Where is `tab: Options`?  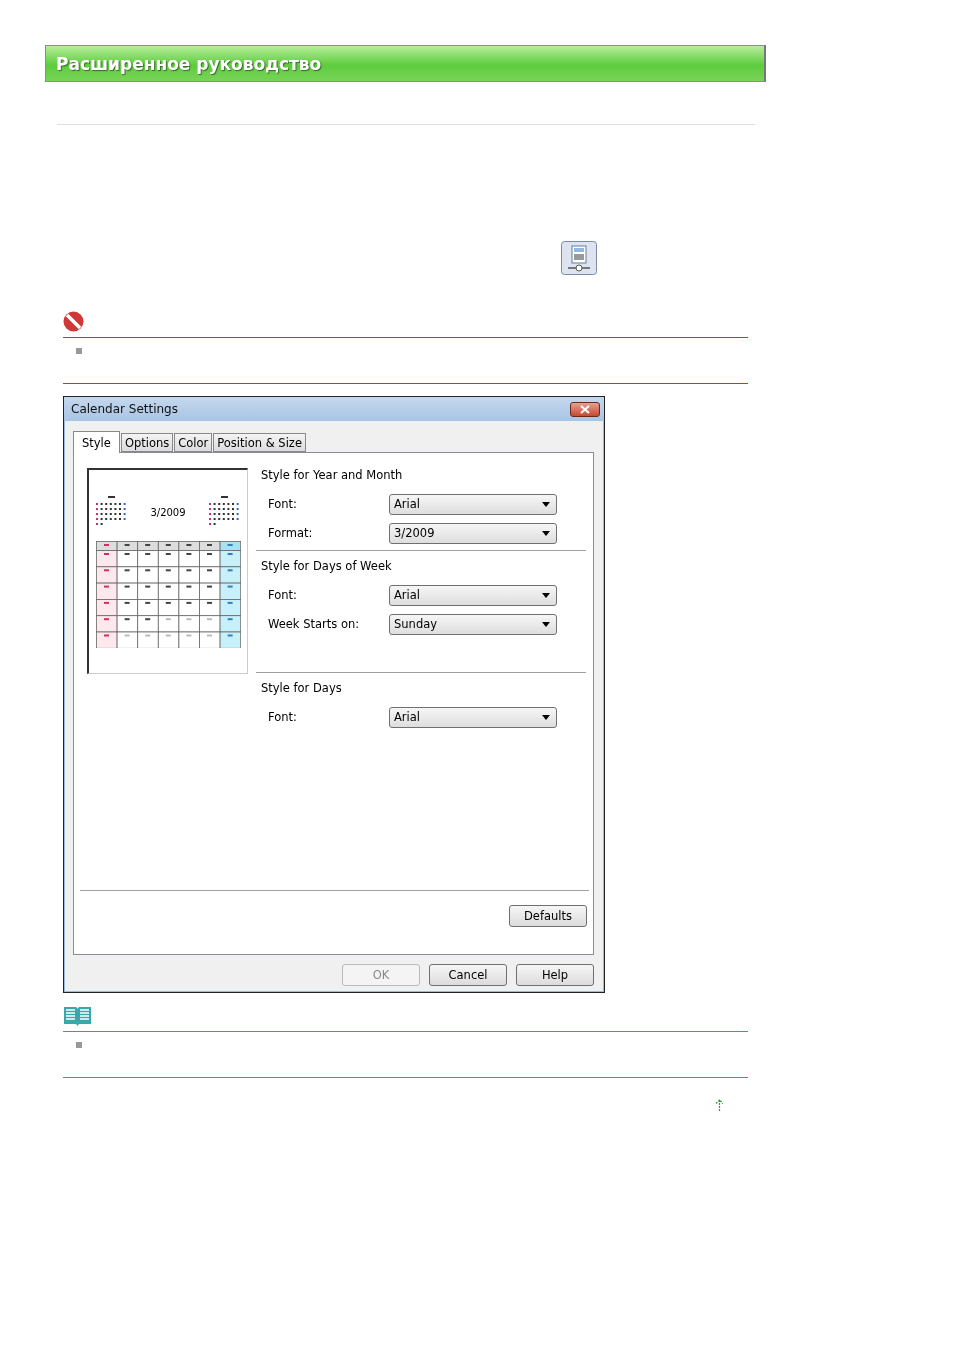 tab: Options is located at coordinates (147, 442).